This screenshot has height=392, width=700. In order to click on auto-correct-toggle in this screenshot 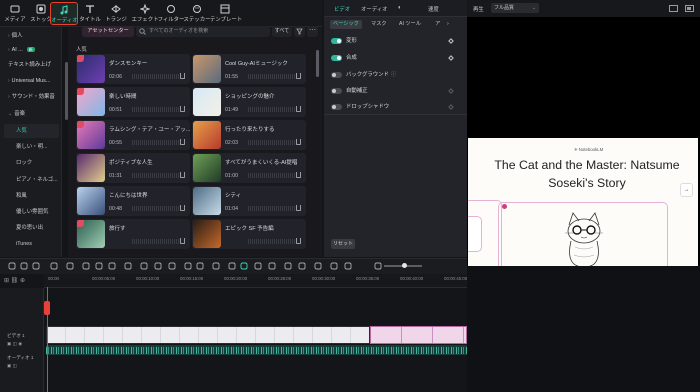, I will do `click(336, 91)`.